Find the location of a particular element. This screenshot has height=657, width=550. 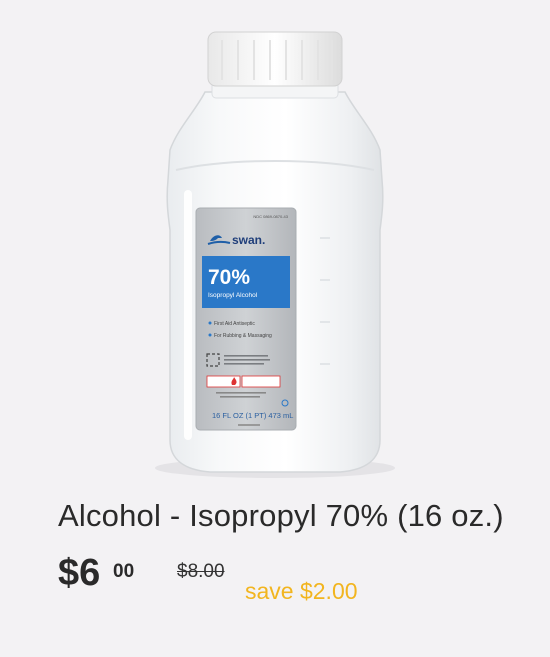

label-product-name: Isopropyl Alcohol is located at coordinates (233, 295).